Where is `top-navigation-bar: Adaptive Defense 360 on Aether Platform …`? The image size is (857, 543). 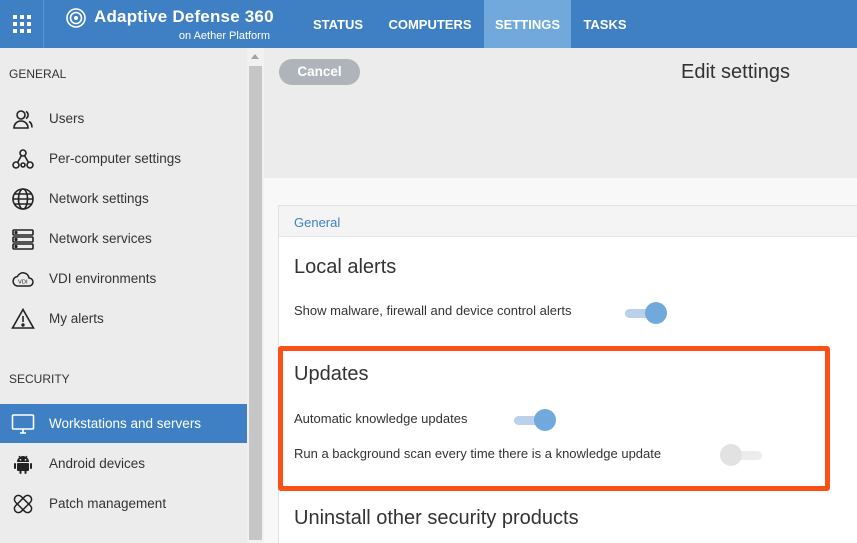 top-navigation-bar: Adaptive Defense 360 on Aether Platform … is located at coordinates (428, 24).